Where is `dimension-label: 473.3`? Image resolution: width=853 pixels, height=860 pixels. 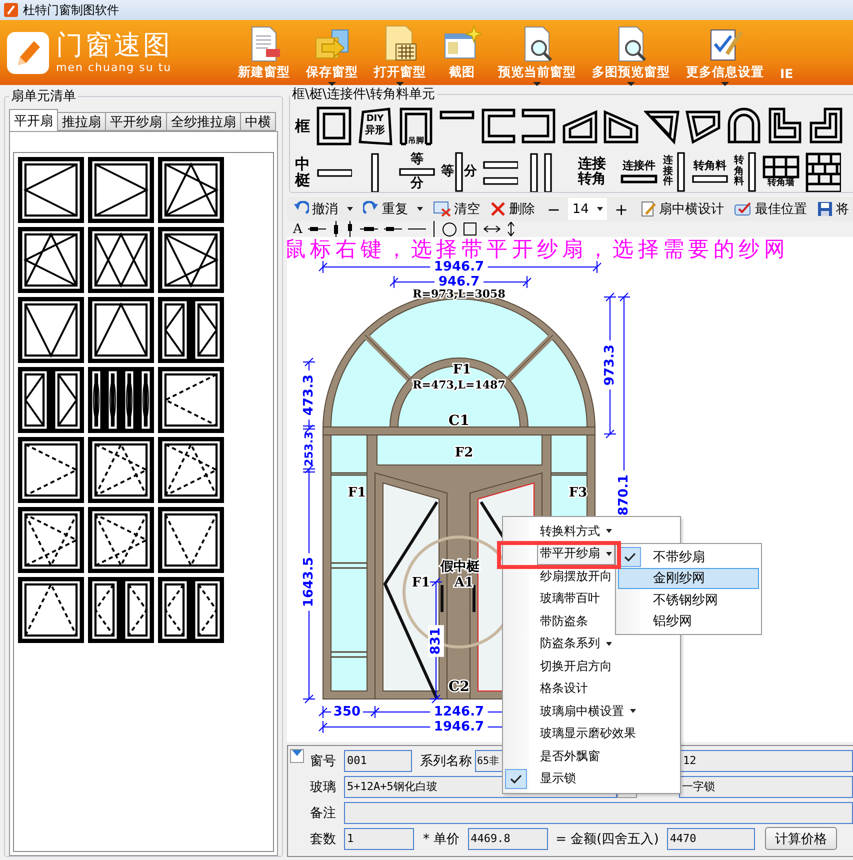
dimension-label: 473.3 is located at coordinates (309, 395).